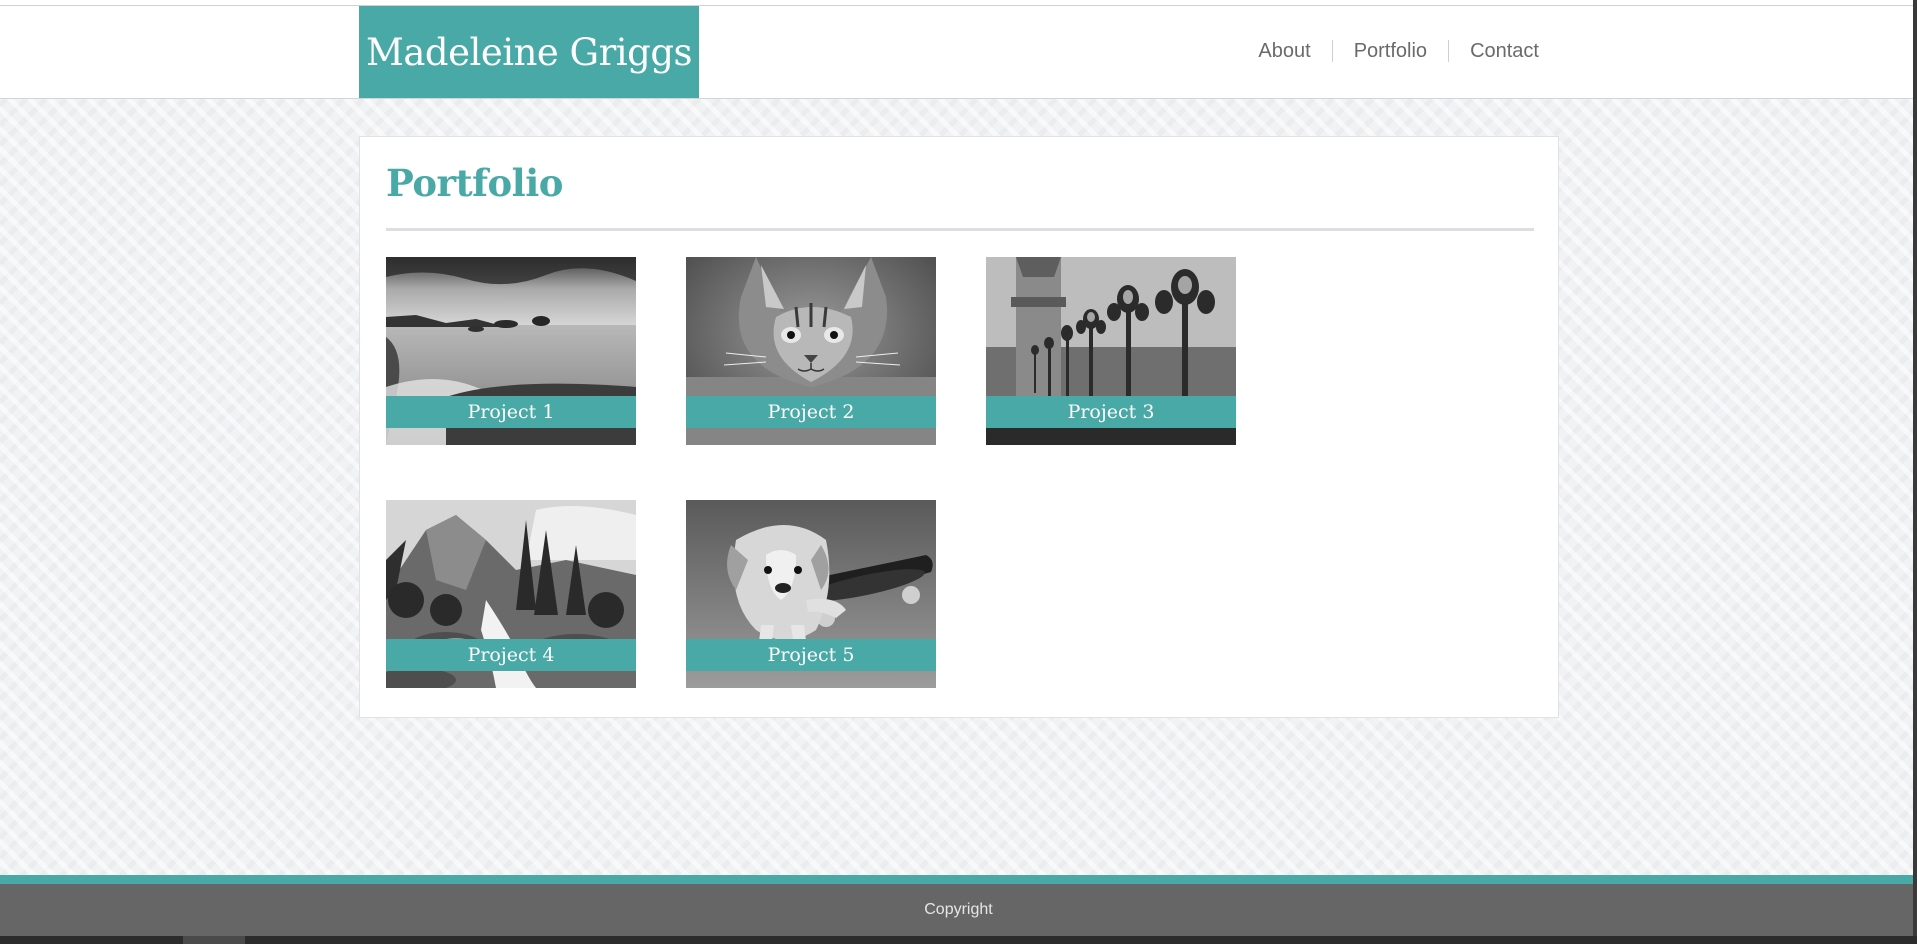 The image size is (1917, 944). I want to click on project-tile-1: Project 1, so click(511, 351).